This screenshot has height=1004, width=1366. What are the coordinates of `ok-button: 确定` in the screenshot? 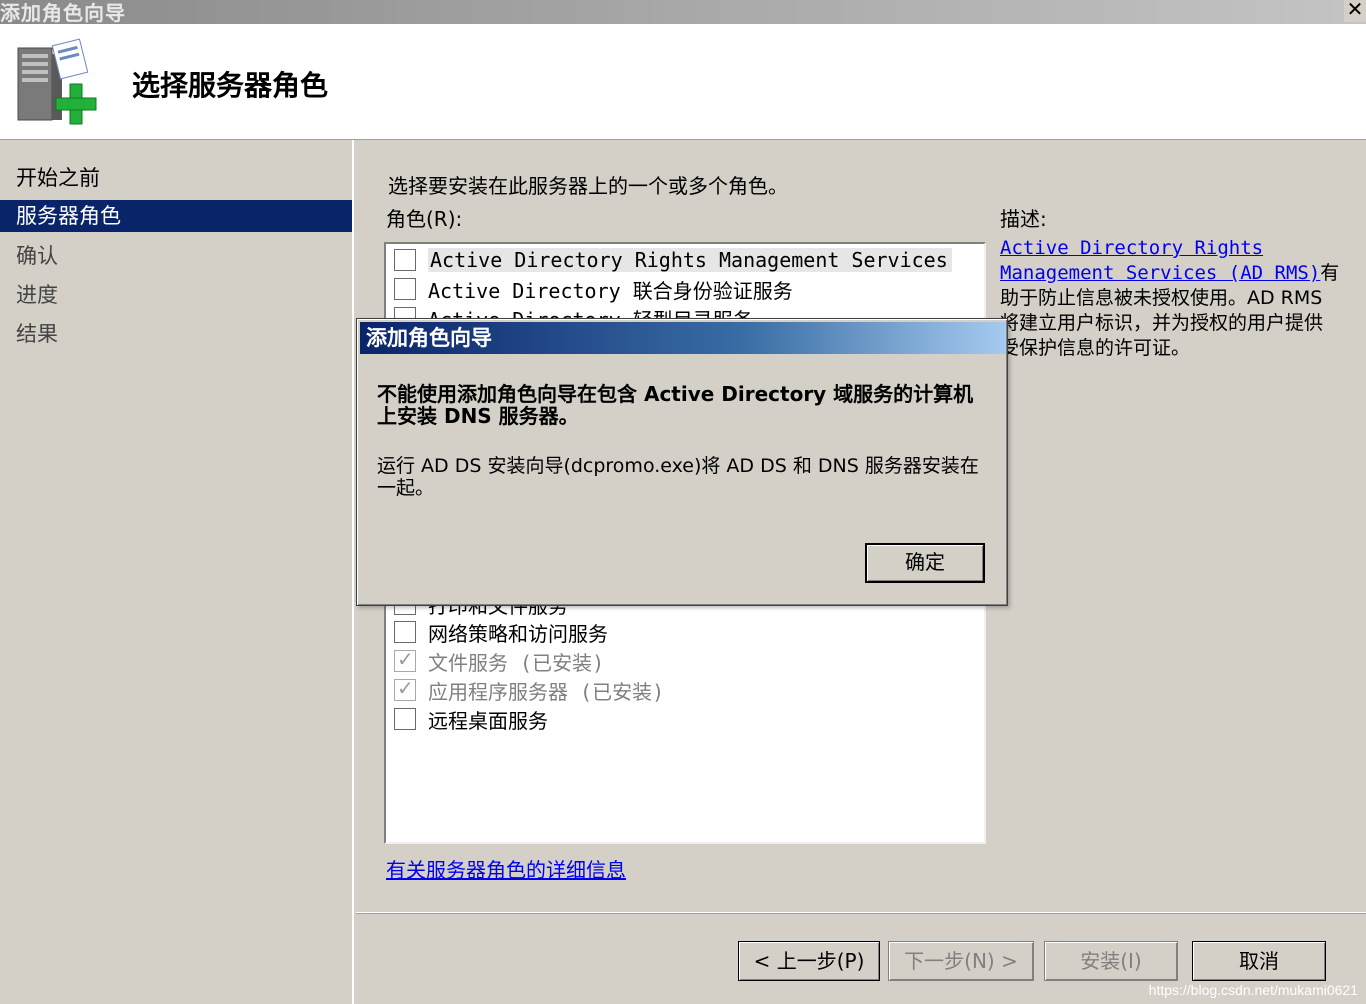 It's located at (925, 563).